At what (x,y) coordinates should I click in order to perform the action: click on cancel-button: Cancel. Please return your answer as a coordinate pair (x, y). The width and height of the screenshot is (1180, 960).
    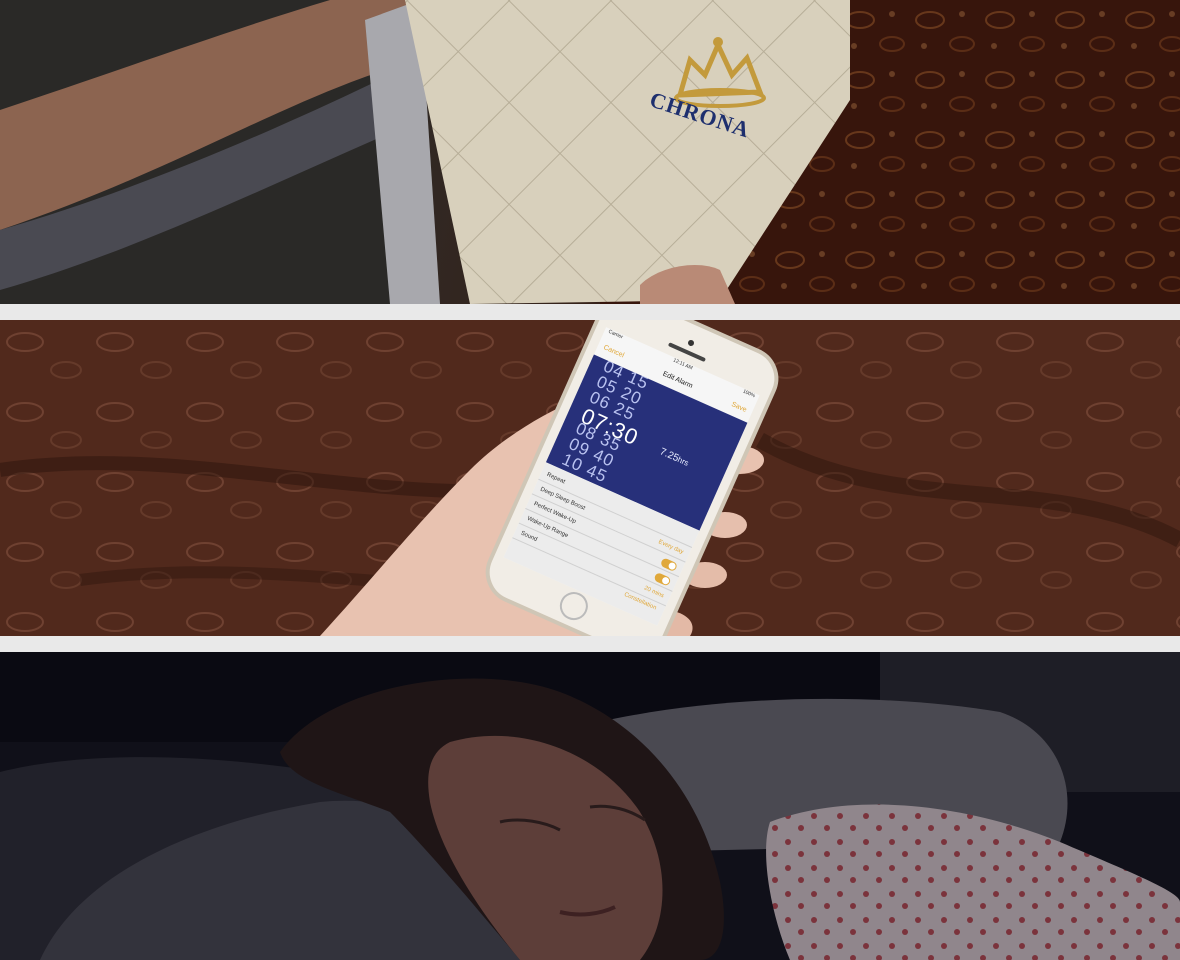
    Looking at the image, I should click on (613, 351).